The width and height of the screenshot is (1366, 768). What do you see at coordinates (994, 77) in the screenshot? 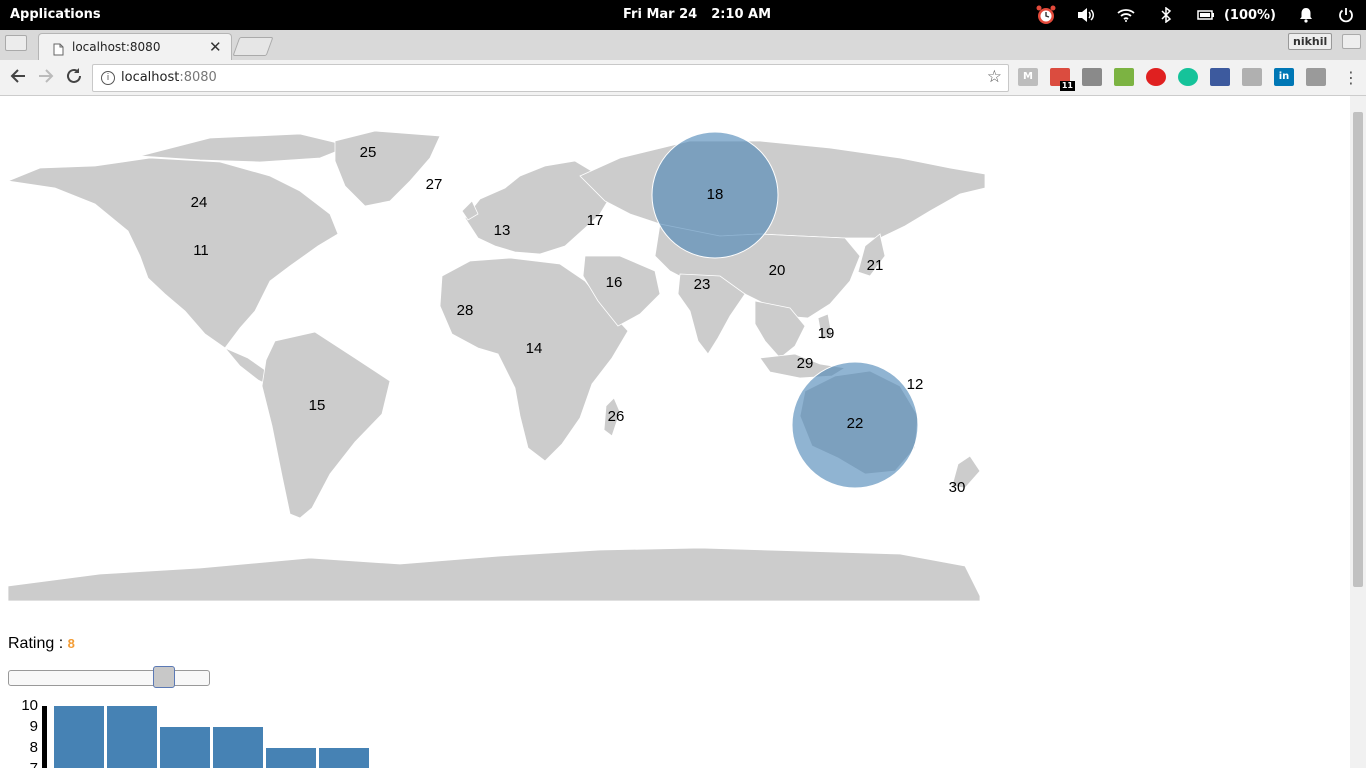
I see `bookmark-star-icon: ☆` at bounding box center [994, 77].